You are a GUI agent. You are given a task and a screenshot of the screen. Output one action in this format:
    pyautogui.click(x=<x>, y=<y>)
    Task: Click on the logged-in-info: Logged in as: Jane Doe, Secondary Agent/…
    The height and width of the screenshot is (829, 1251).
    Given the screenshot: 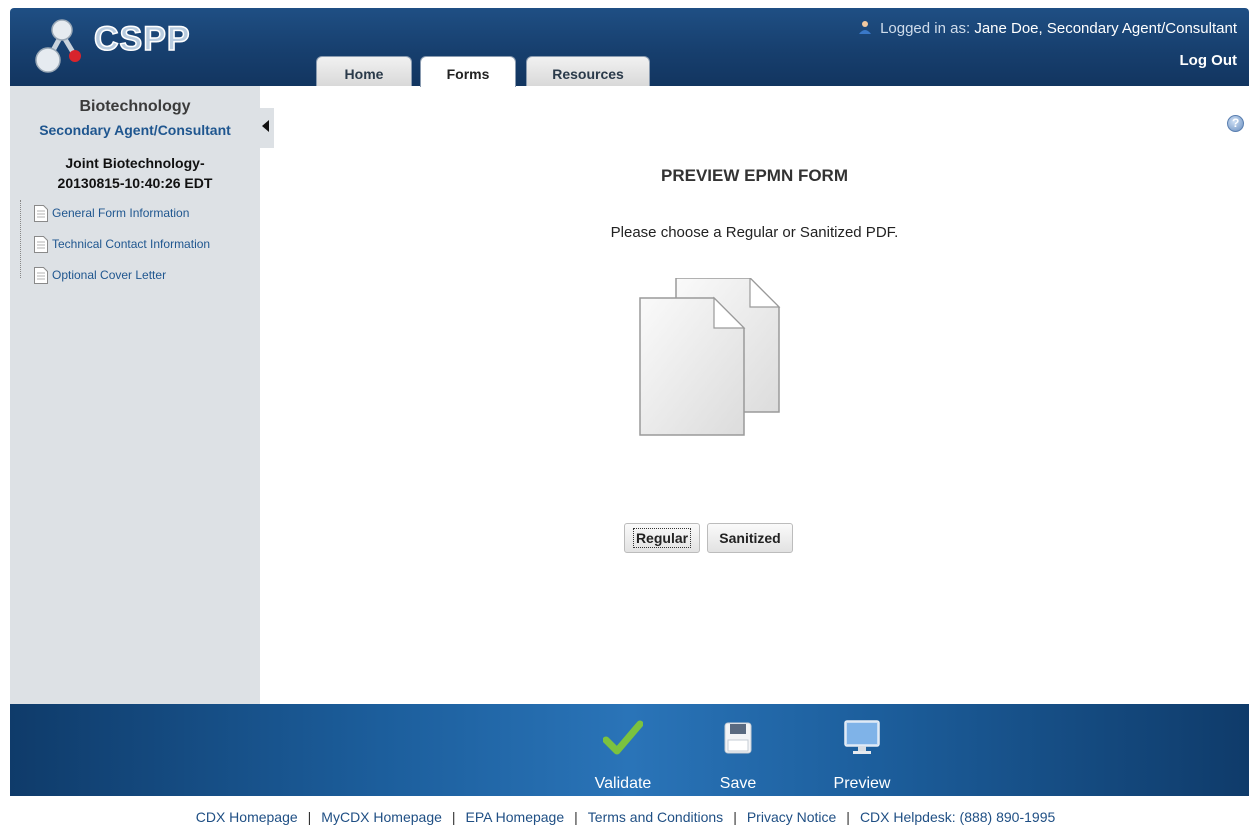 What is the action you would take?
    pyautogui.click(x=1047, y=28)
    